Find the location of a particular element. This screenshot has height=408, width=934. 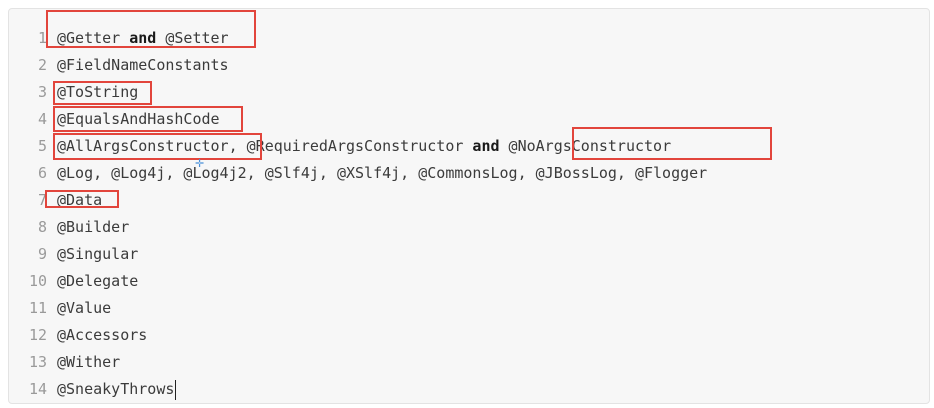

line-number: 8 is located at coordinates (42, 227).